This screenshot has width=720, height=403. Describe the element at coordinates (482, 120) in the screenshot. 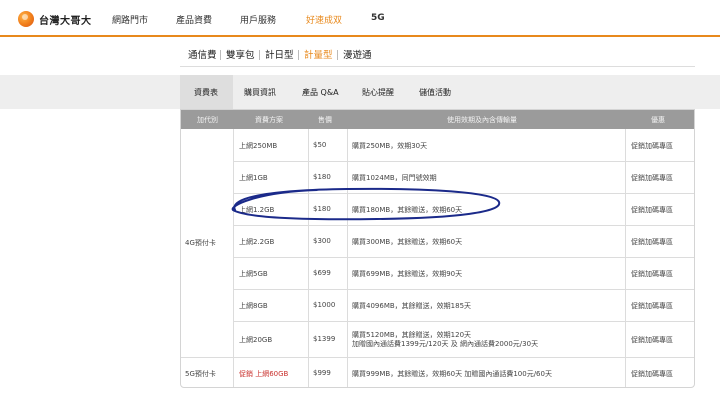

I see `column-header-description: 使用效期及內含傳輸量` at that location.